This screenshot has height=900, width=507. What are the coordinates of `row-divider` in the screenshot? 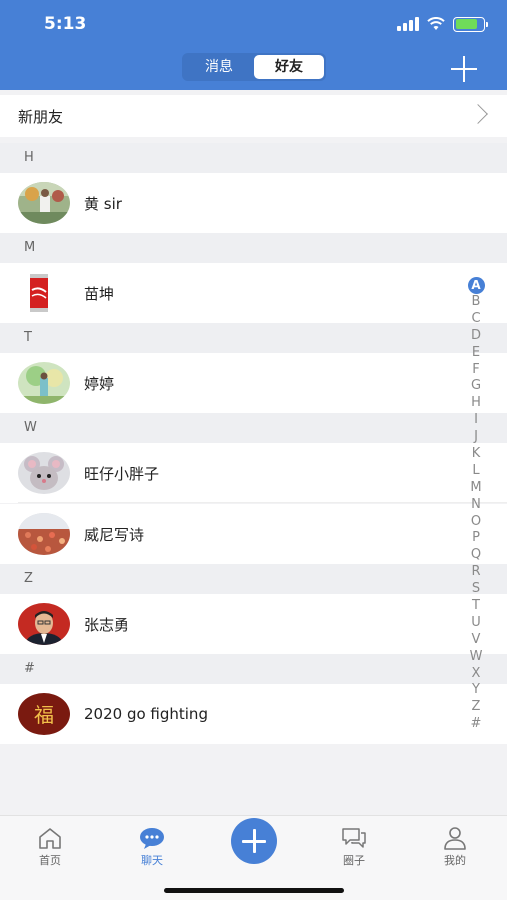 It's located at (262, 502).